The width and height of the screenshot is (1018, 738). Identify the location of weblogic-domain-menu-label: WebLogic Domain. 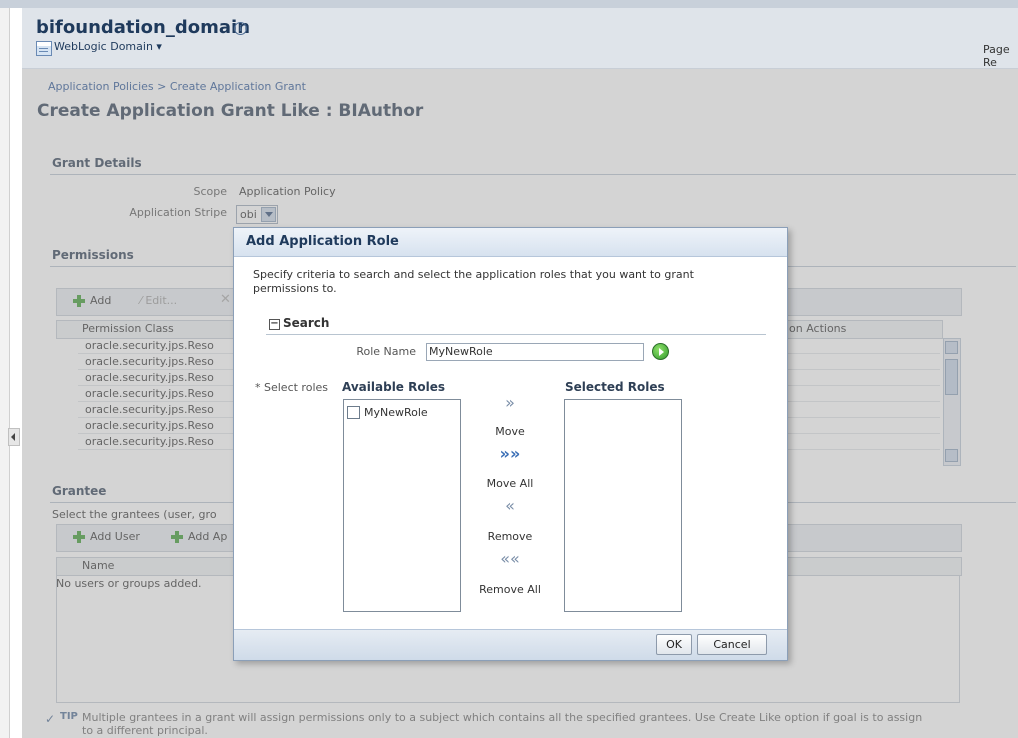
(103, 46).